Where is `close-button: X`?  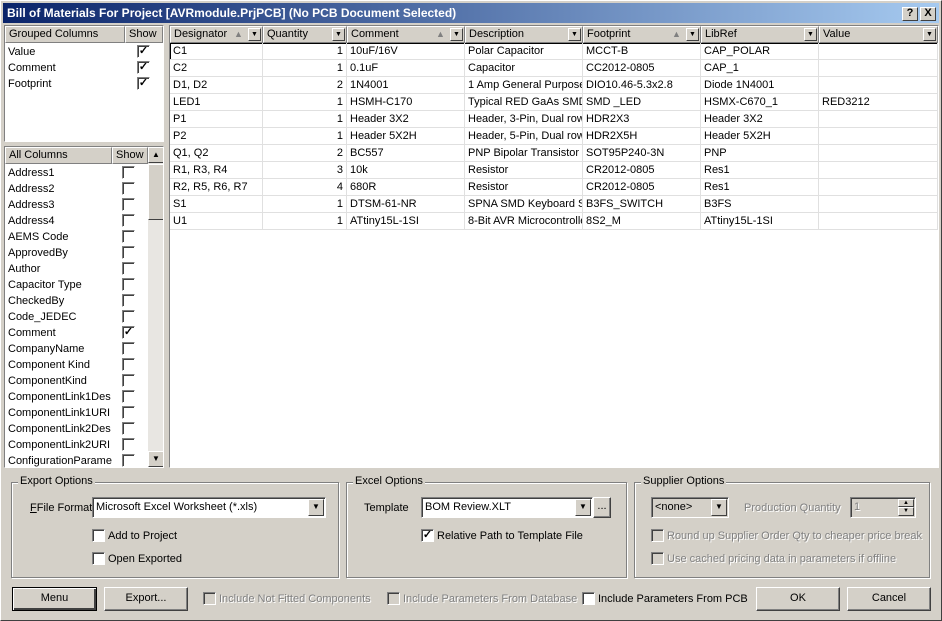
close-button: X is located at coordinates (928, 14).